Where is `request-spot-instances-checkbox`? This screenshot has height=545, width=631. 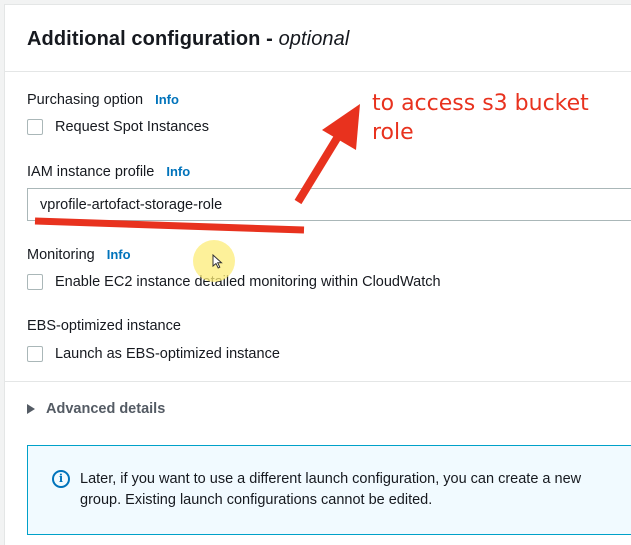
request-spot-instances-checkbox is located at coordinates (35, 127).